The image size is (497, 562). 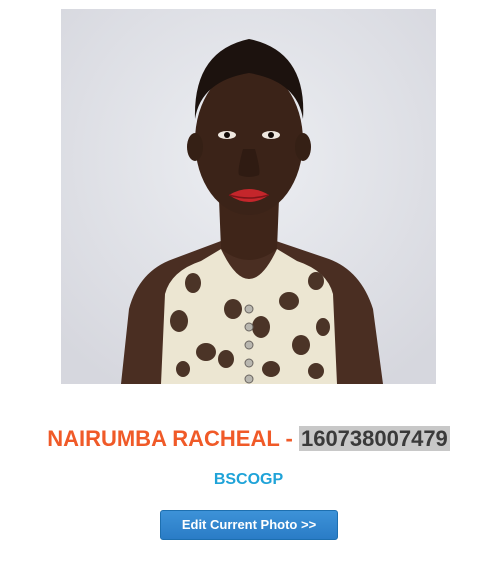 I want to click on edit-current-photo-button: Edit Current Photo >>, so click(x=249, y=525).